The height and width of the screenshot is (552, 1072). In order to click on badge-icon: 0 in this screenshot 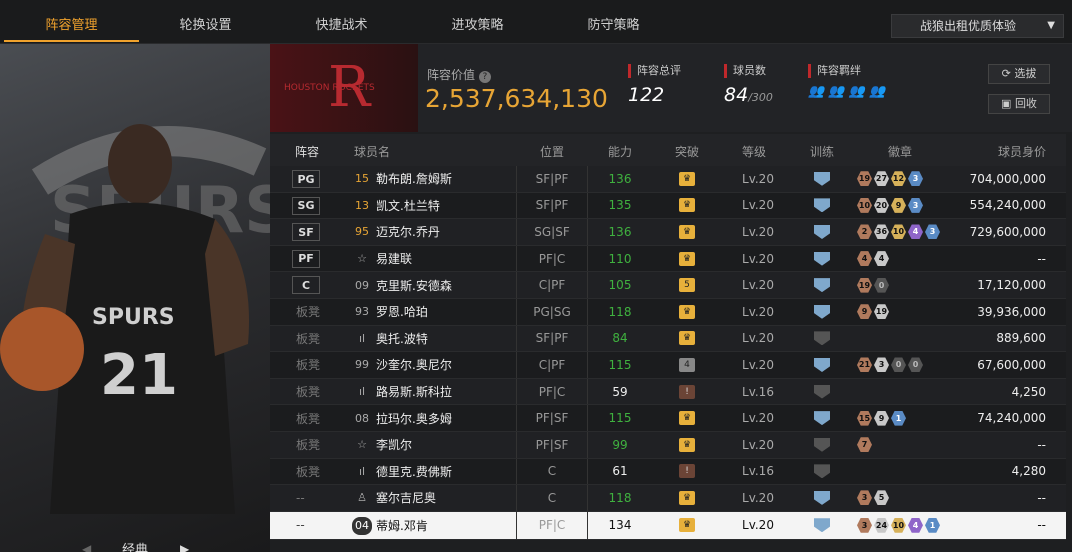, I will do `click(898, 365)`.